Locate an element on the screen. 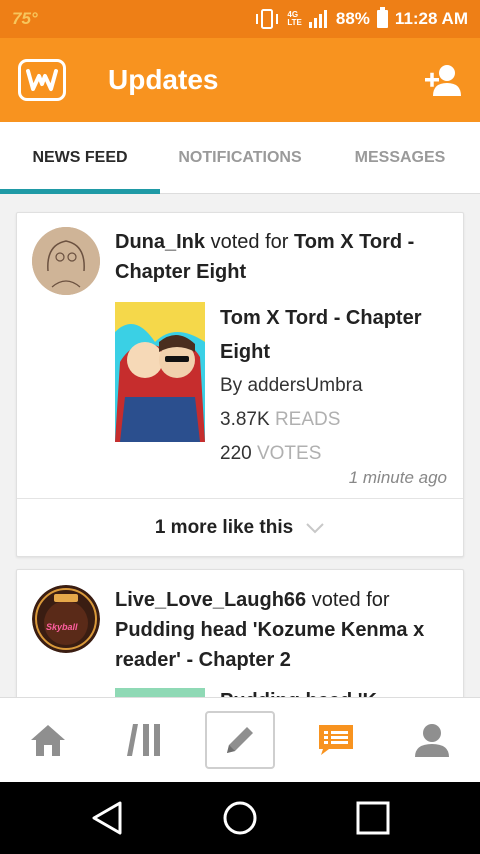 The height and width of the screenshot is (854, 480). add-user-icon is located at coordinates (443, 80).